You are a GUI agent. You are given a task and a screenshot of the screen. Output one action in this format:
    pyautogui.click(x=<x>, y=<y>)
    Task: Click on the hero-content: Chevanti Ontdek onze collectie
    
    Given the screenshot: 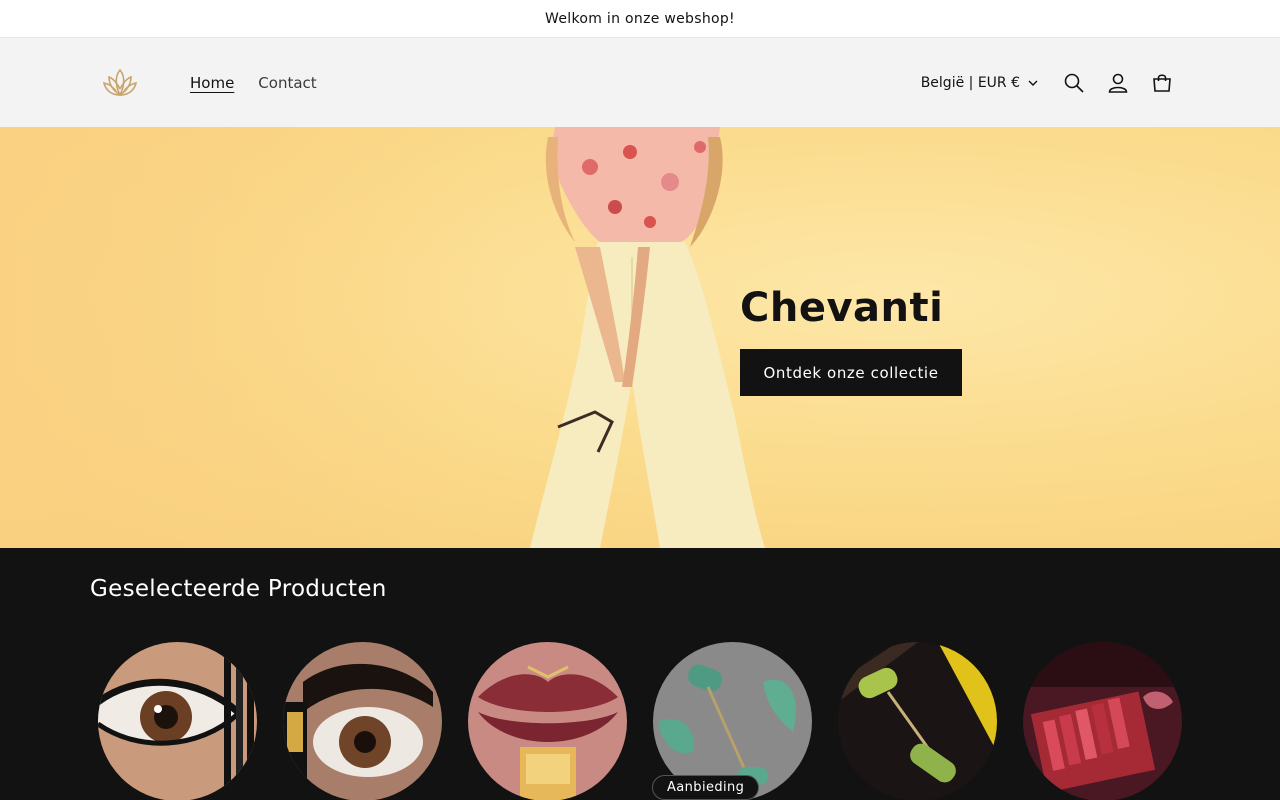 What is the action you would take?
    pyautogui.click(x=851, y=340)
    